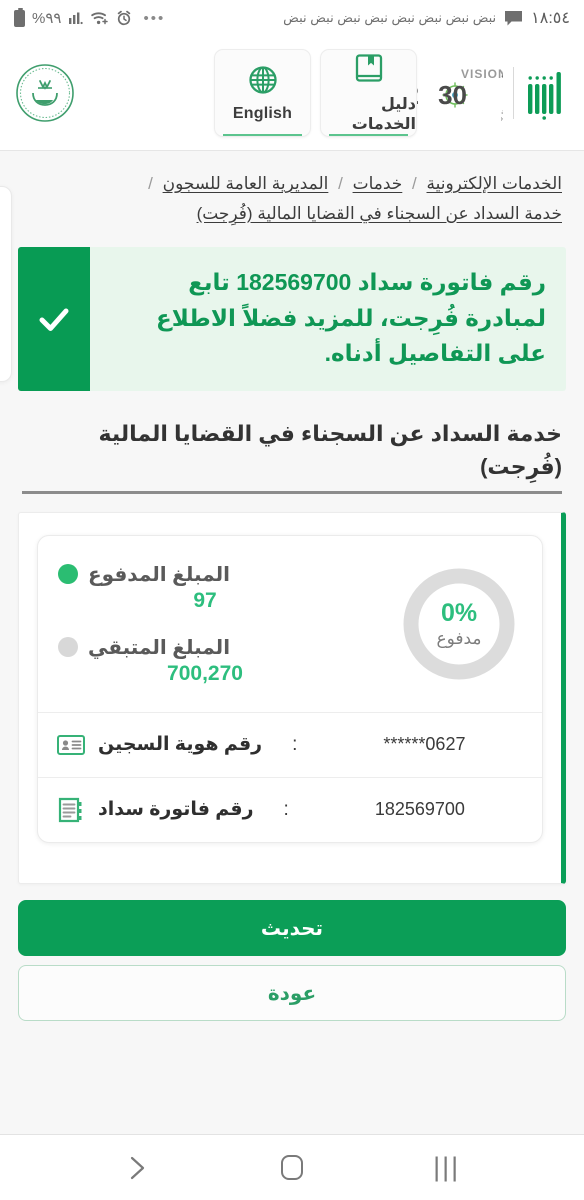 Image resolution: width=584 pixels, height=1200 pixels. Describe the element at coordinates (452, 95) in the screenshot. I see `svg-text: 30` at that location.